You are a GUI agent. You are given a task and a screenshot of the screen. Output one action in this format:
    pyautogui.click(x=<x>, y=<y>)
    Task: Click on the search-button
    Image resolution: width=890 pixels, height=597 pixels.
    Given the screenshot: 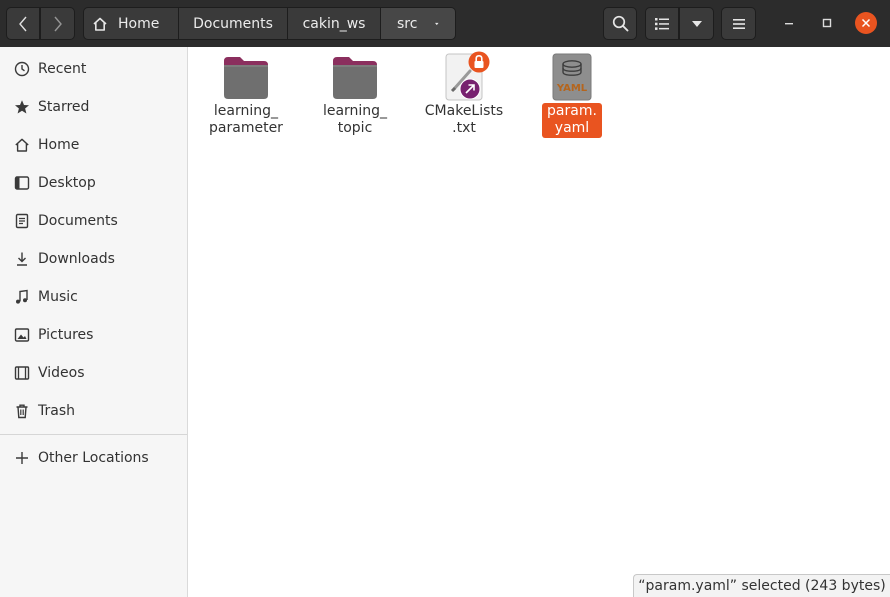 What is the action you would take?
    pyautogui.click(x=620, y=23)
    